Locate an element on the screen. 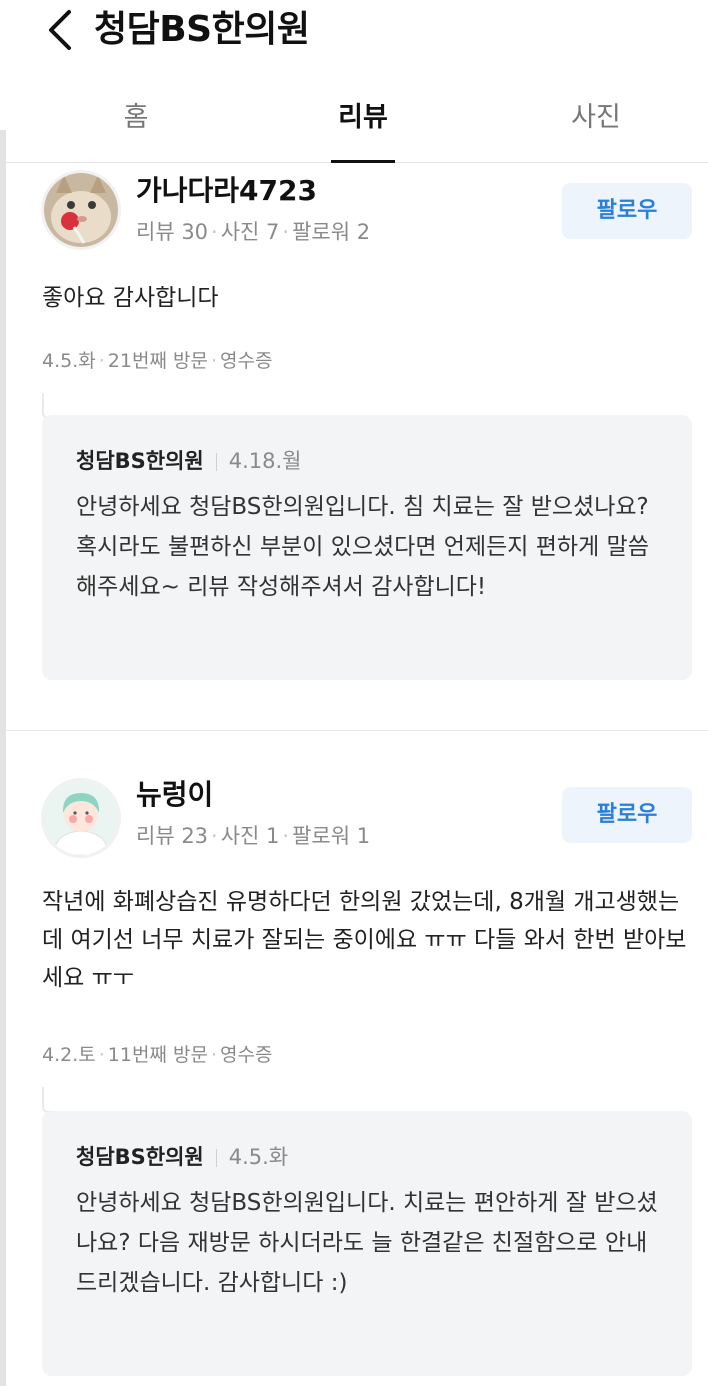 Image resolution: width=708 pixels, height=1386 pixels. follower-count: 팔로워 1 is located at coordinates (331, 836).